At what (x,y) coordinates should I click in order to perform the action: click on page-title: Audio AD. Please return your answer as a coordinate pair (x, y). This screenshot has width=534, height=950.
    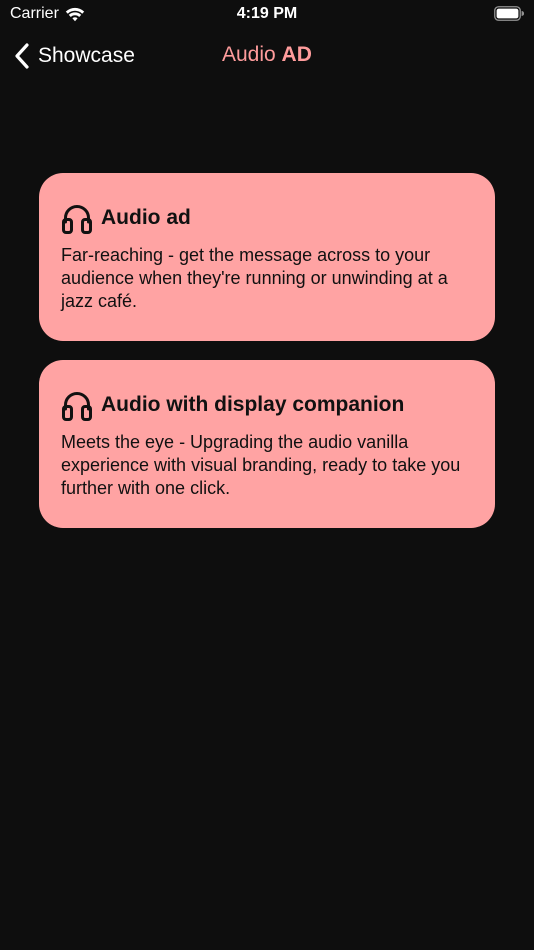
    Looking at the image, I should click on (267, 55).